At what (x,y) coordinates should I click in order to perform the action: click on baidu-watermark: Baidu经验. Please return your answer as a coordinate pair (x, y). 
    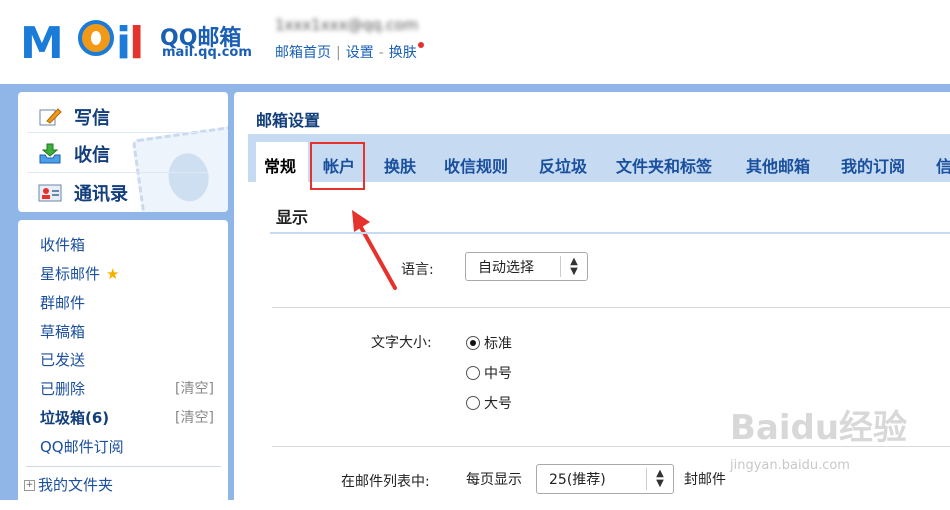
    Looking at the image, I should click on (819, 428).